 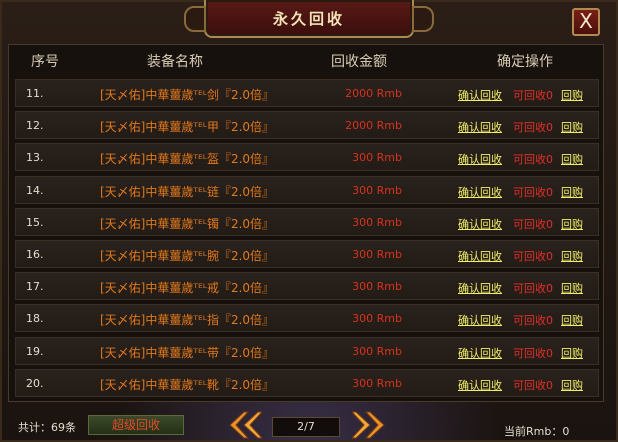 I want to click on header-index: 序号, so click(x=45, y=62).